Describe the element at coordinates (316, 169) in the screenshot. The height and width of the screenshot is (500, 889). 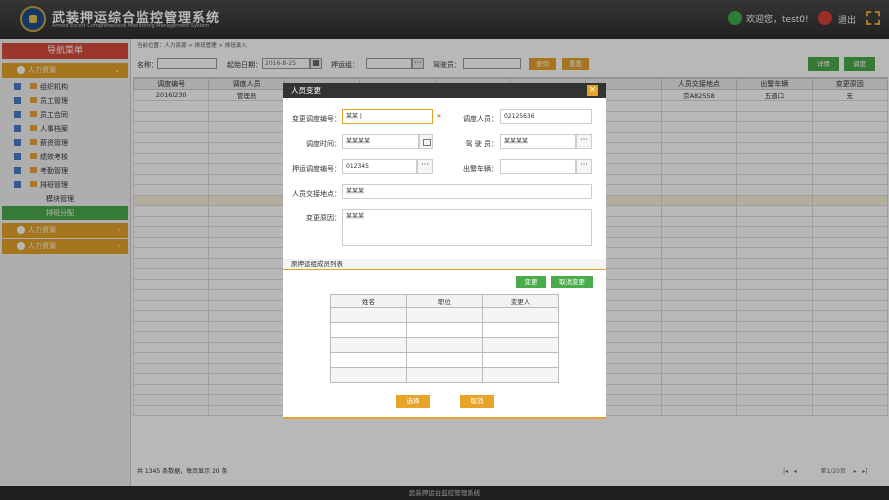
I see `escort-no-label: 押运调度编号：` at that location.